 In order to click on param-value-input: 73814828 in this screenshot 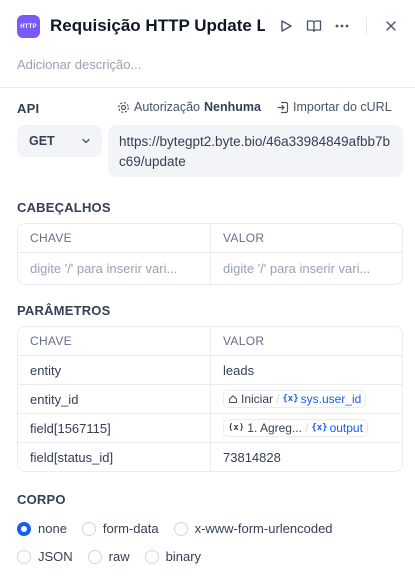, I will do `click(306, 457)`.